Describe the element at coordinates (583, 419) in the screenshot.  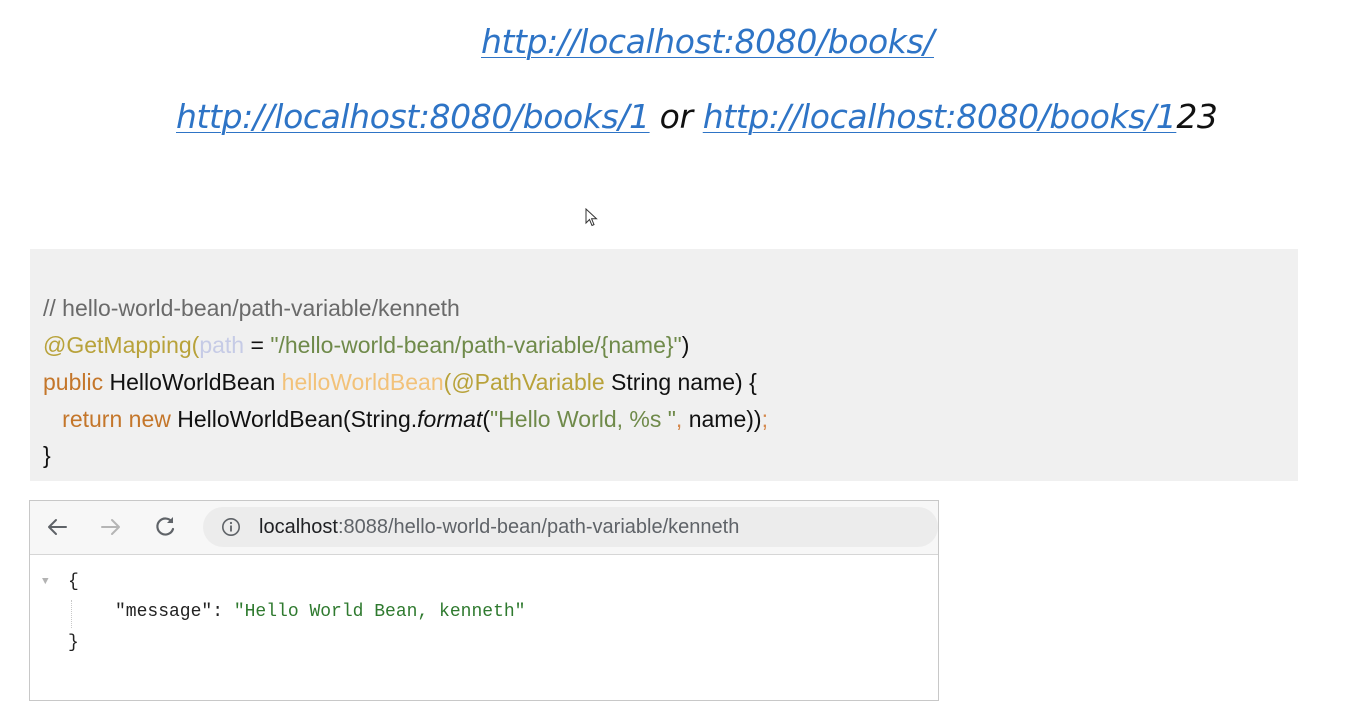
I see `format-string: "Hello World, %s "` at that location.